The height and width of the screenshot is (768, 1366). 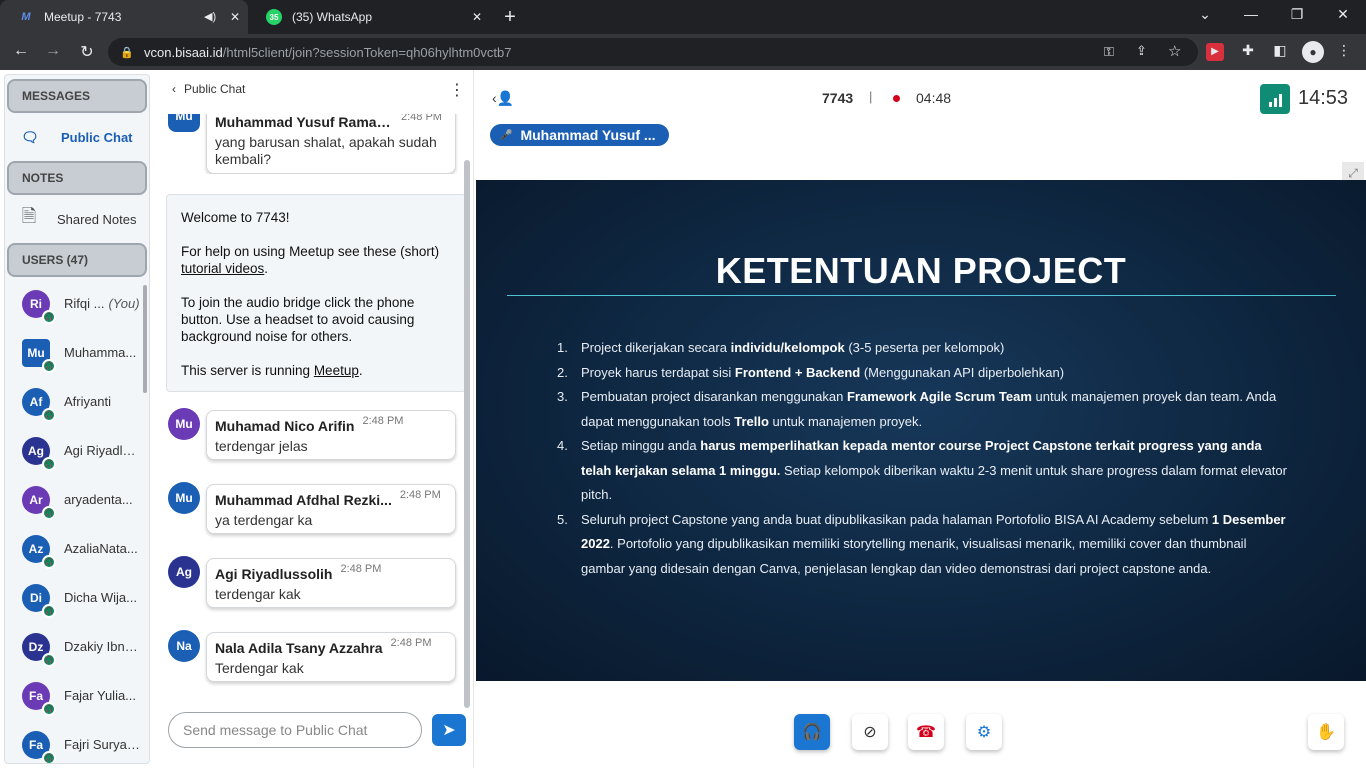 What do you see at coordinates (457, 90) in the screenshot?
I see `chat-options-icon: ⋮` at bounding box center [457, 90].